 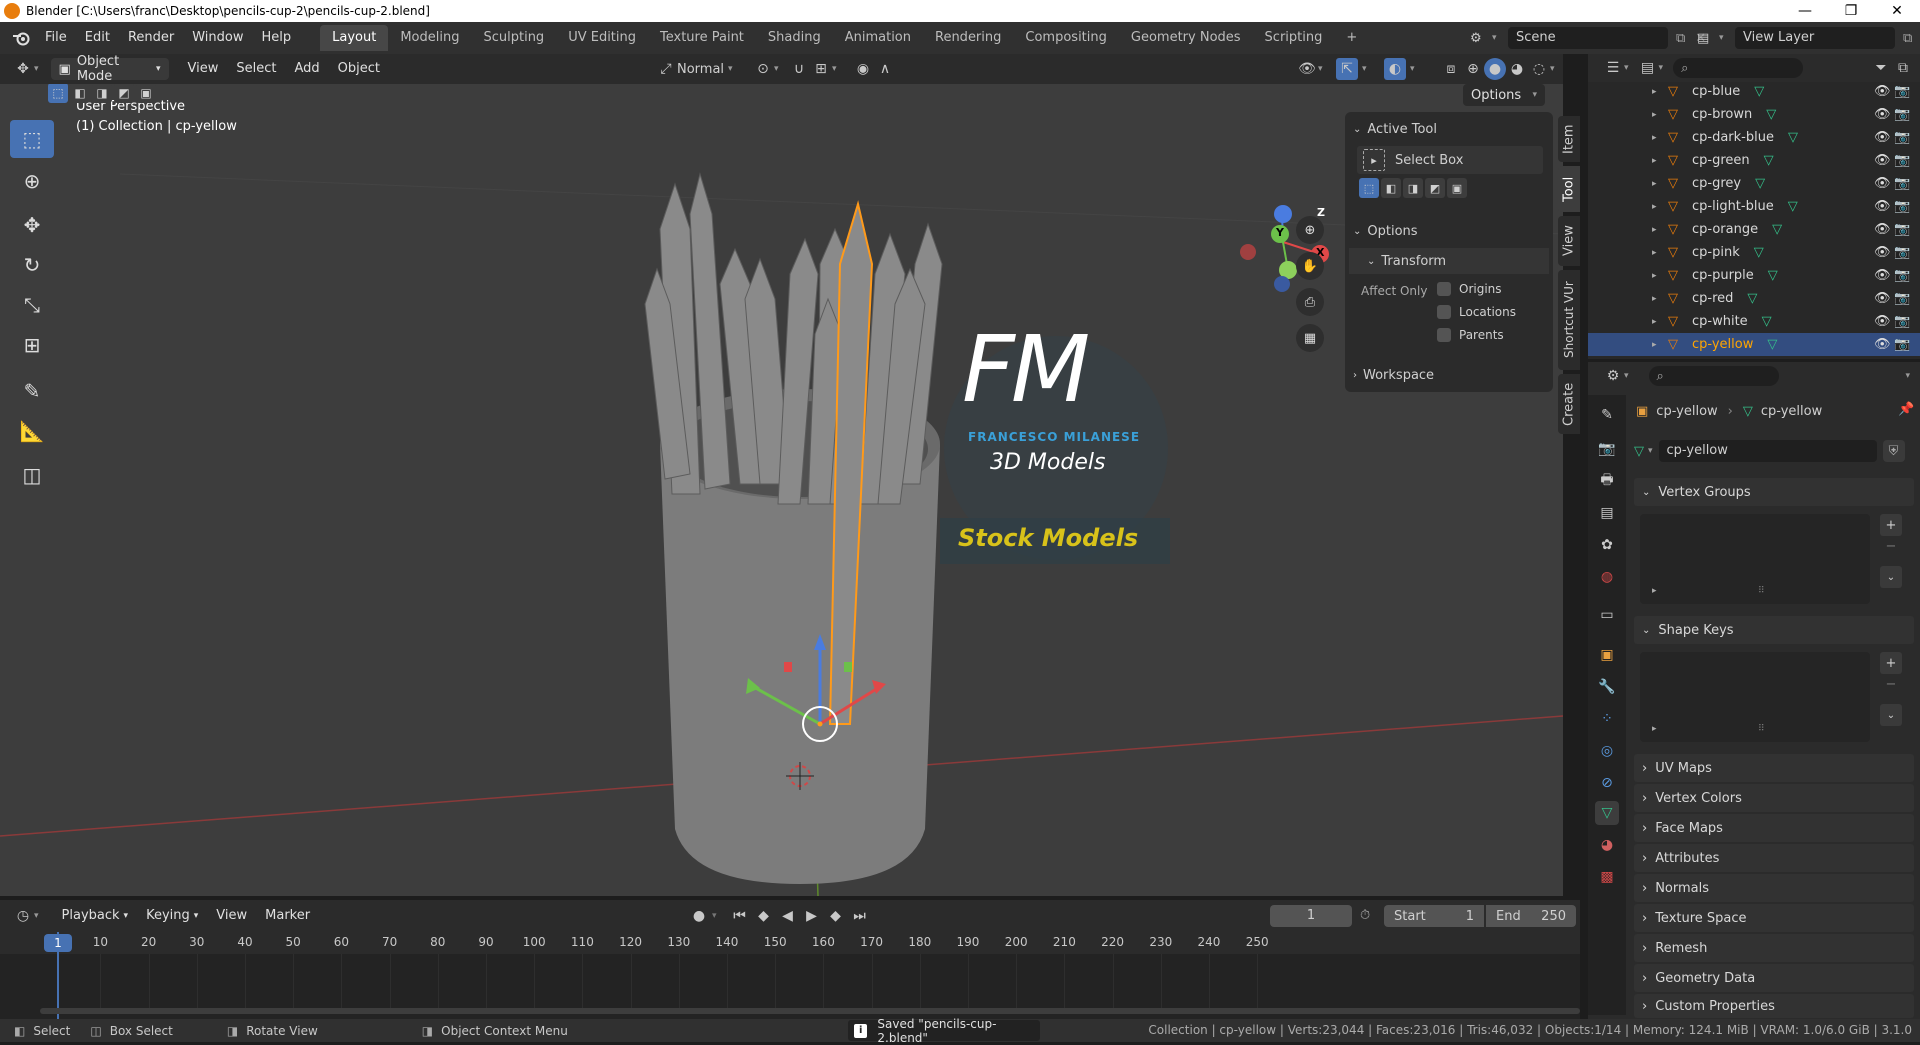 What do you see at coordinates (217, 38) in the screenshot?
I see `menu-window: Window` at bounding box center [217, 38].